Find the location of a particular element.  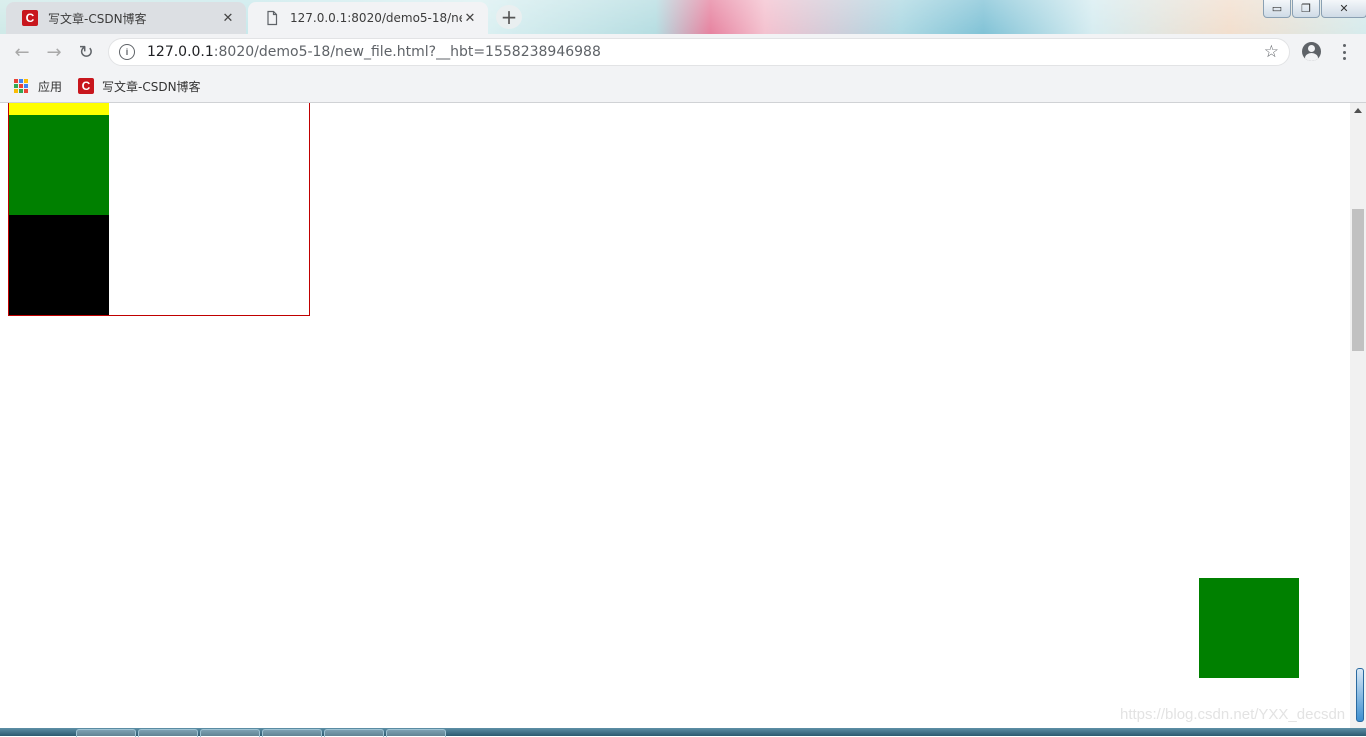

url-host: 127.0.0.1 is located at coordinates (180, 52).